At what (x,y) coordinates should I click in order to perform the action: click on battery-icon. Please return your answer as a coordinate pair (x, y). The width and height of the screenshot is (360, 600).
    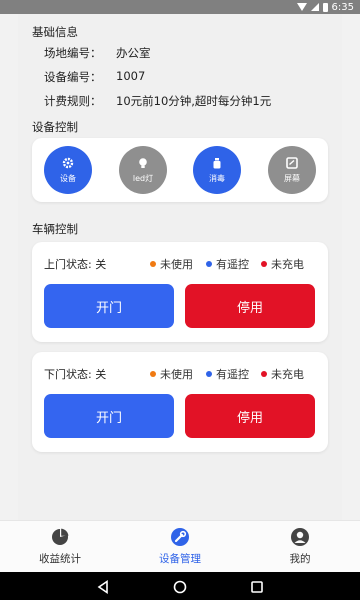
    Looking at the image, I should click on (325, 7).